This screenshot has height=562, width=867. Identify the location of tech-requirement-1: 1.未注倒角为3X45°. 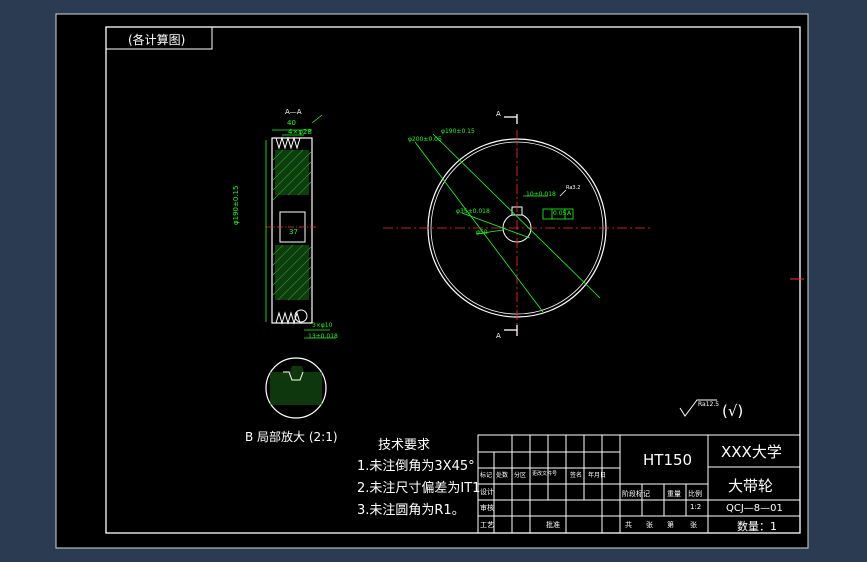
(416, 466).